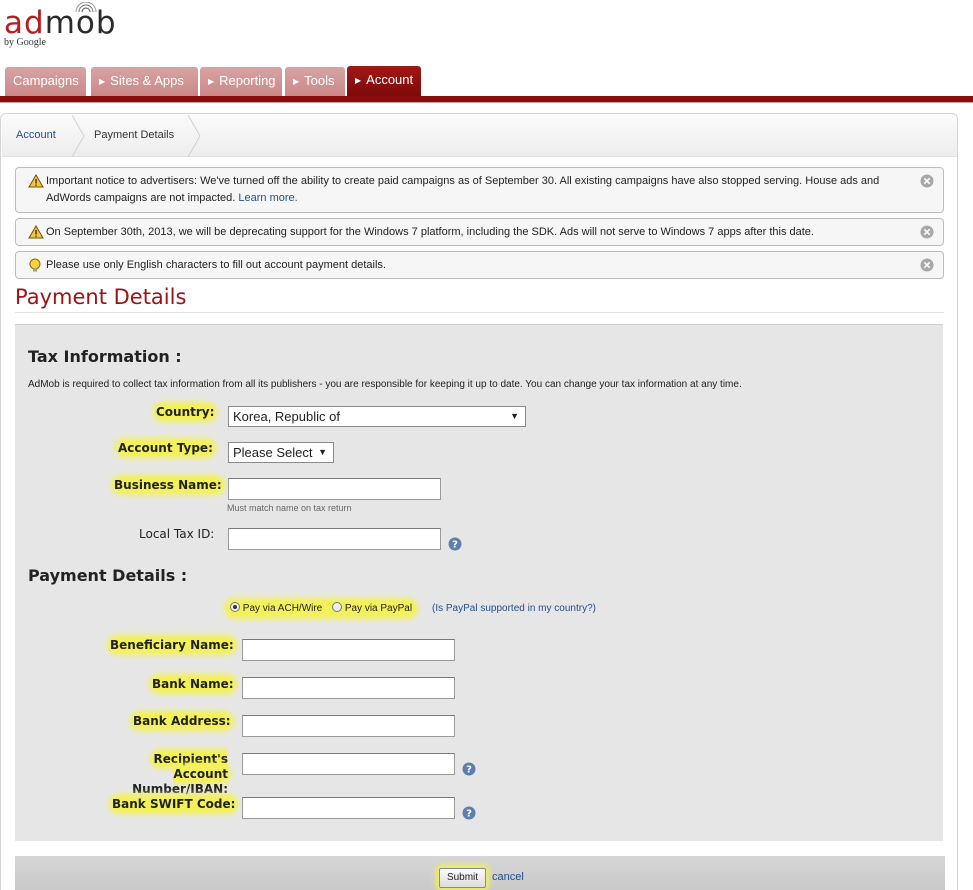 This screenshot has width=973, height=890. What do you see at coordinates (241, 81) in the screenshot?
I see `tab-reporting: ▶ Reporting` at bounding box center [241, 81].